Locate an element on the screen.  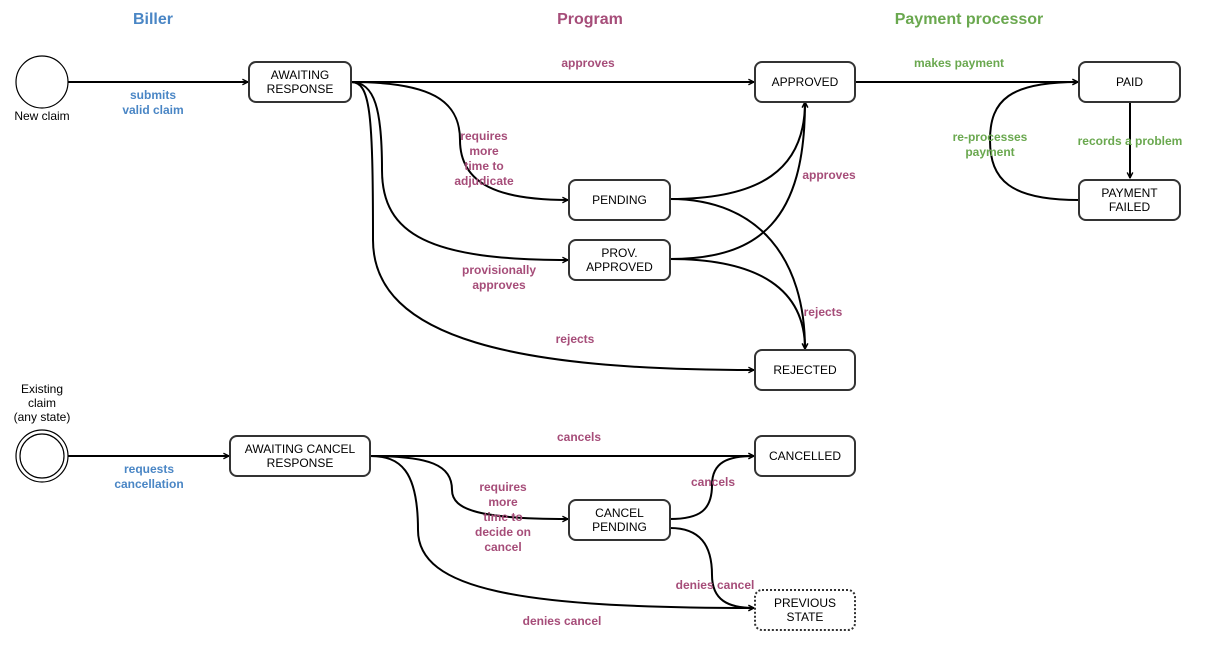
label-rejects-direct: rejects is located at coordinates (575, 339).